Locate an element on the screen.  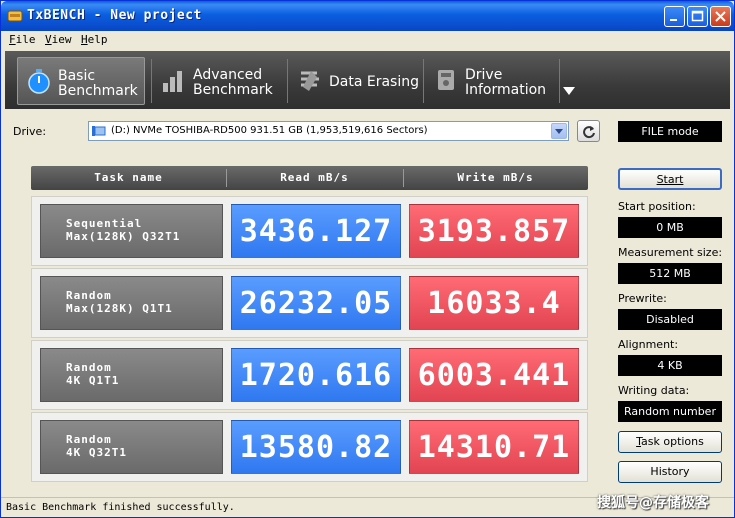
table-row: Random 4K Q32T1 13580.82 14310.71 is located at coordinates (309, 447).